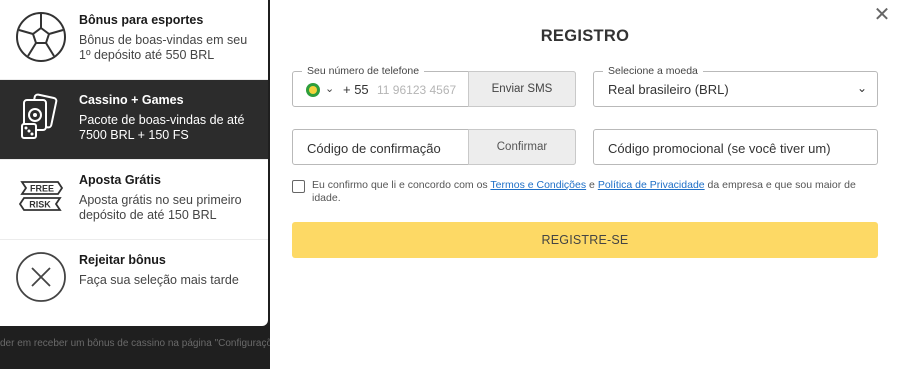 The height and width of the screenshot is (369, 900). I want to click on bonus-description: Faça sua seleção mais tarde, so click(159, 280).